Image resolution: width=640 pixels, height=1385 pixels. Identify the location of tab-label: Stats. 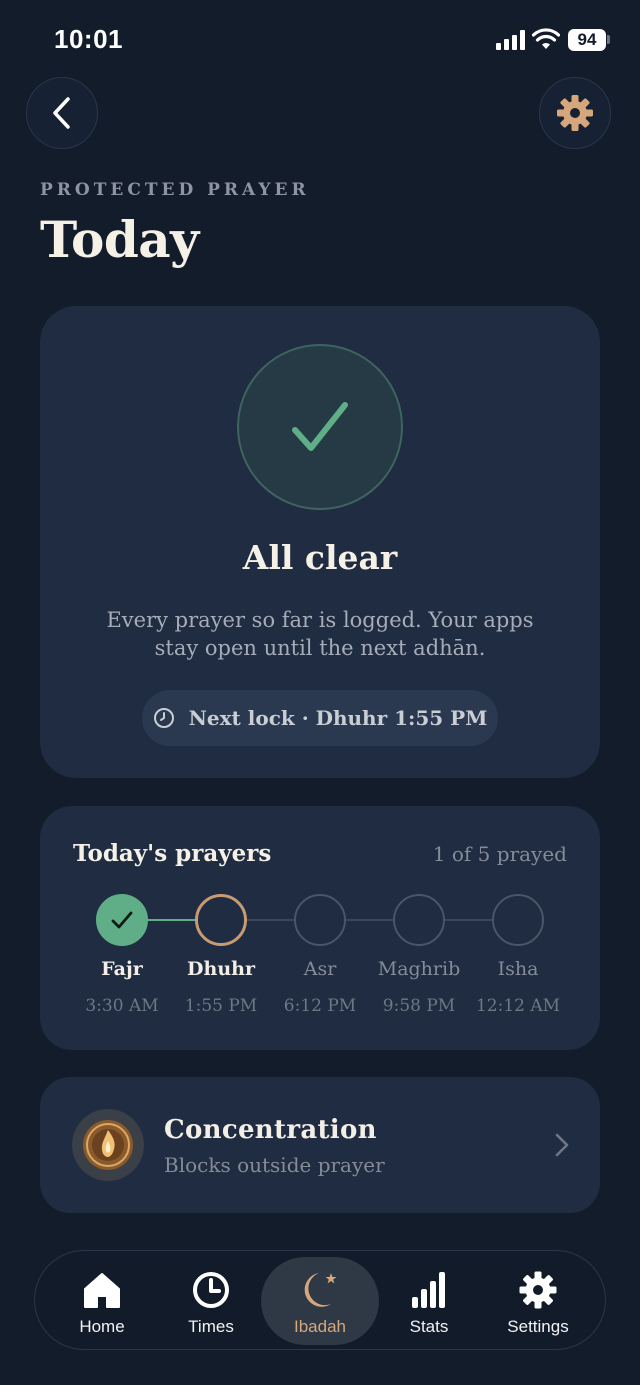
(429, 1326).